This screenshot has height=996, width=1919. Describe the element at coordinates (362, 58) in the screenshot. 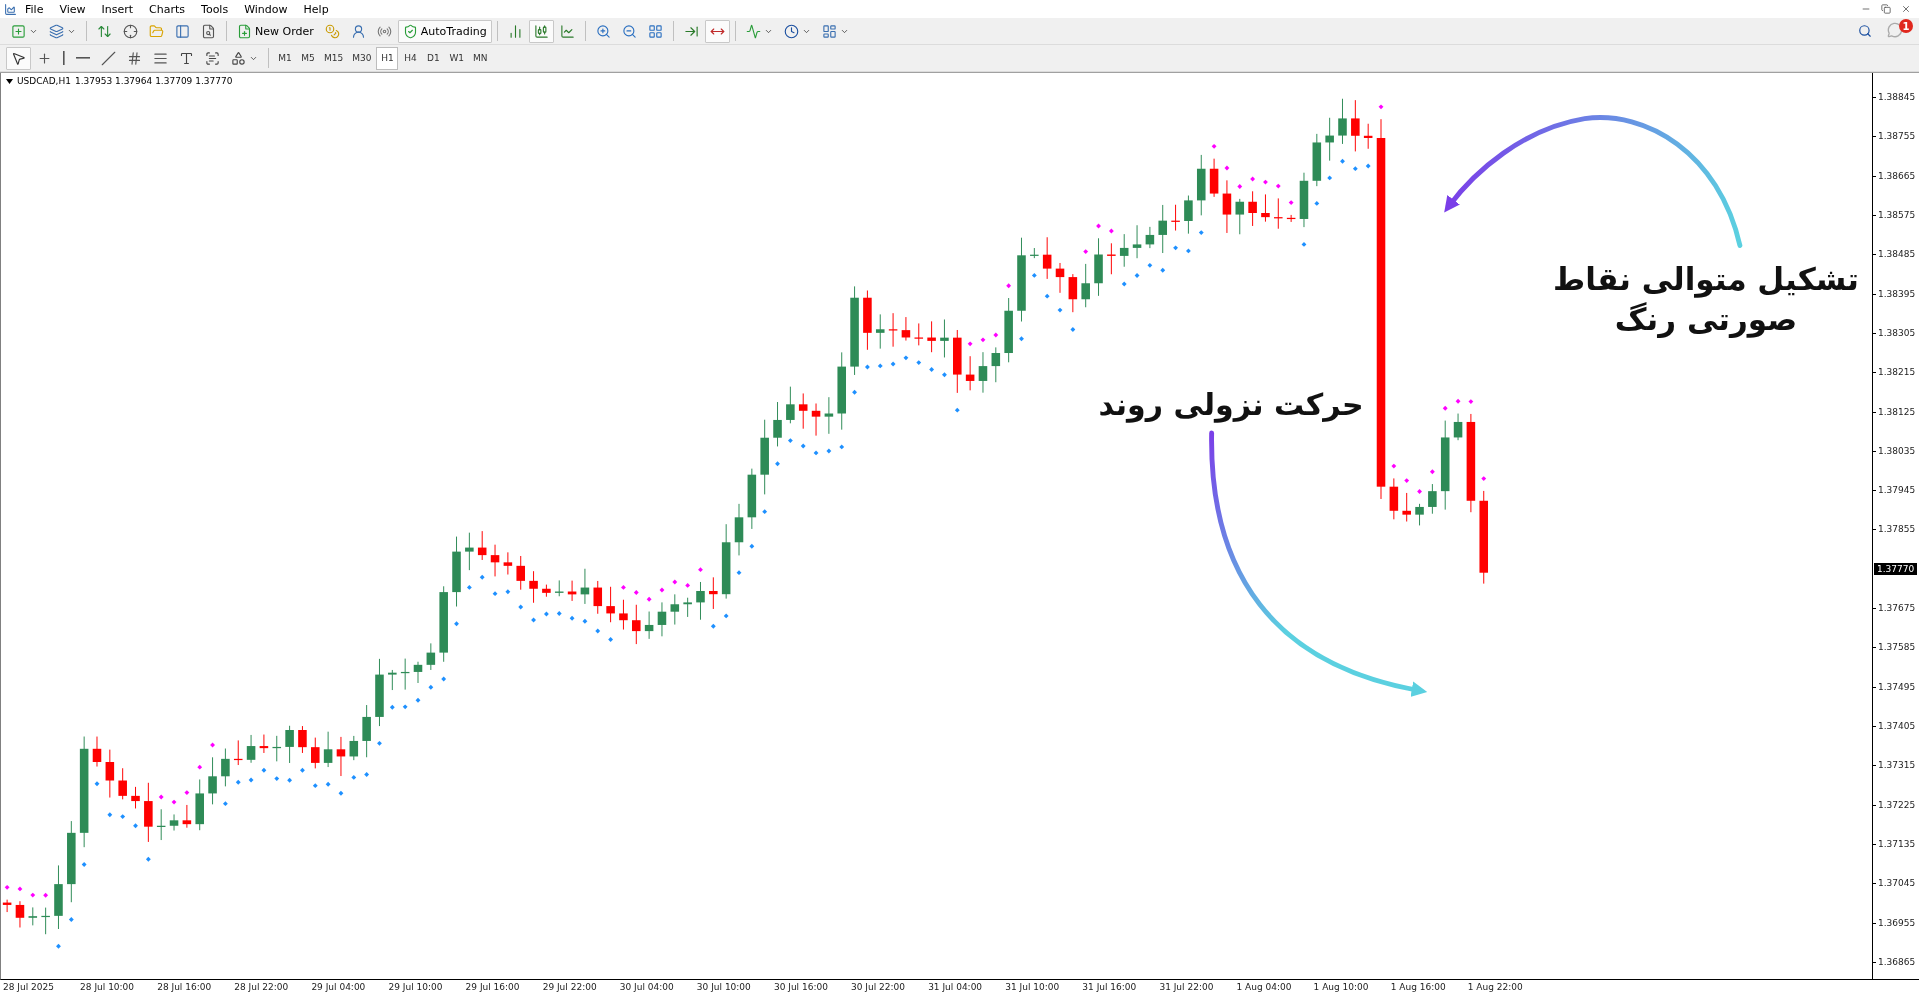

I see `timeframe-button: M30` at that location.